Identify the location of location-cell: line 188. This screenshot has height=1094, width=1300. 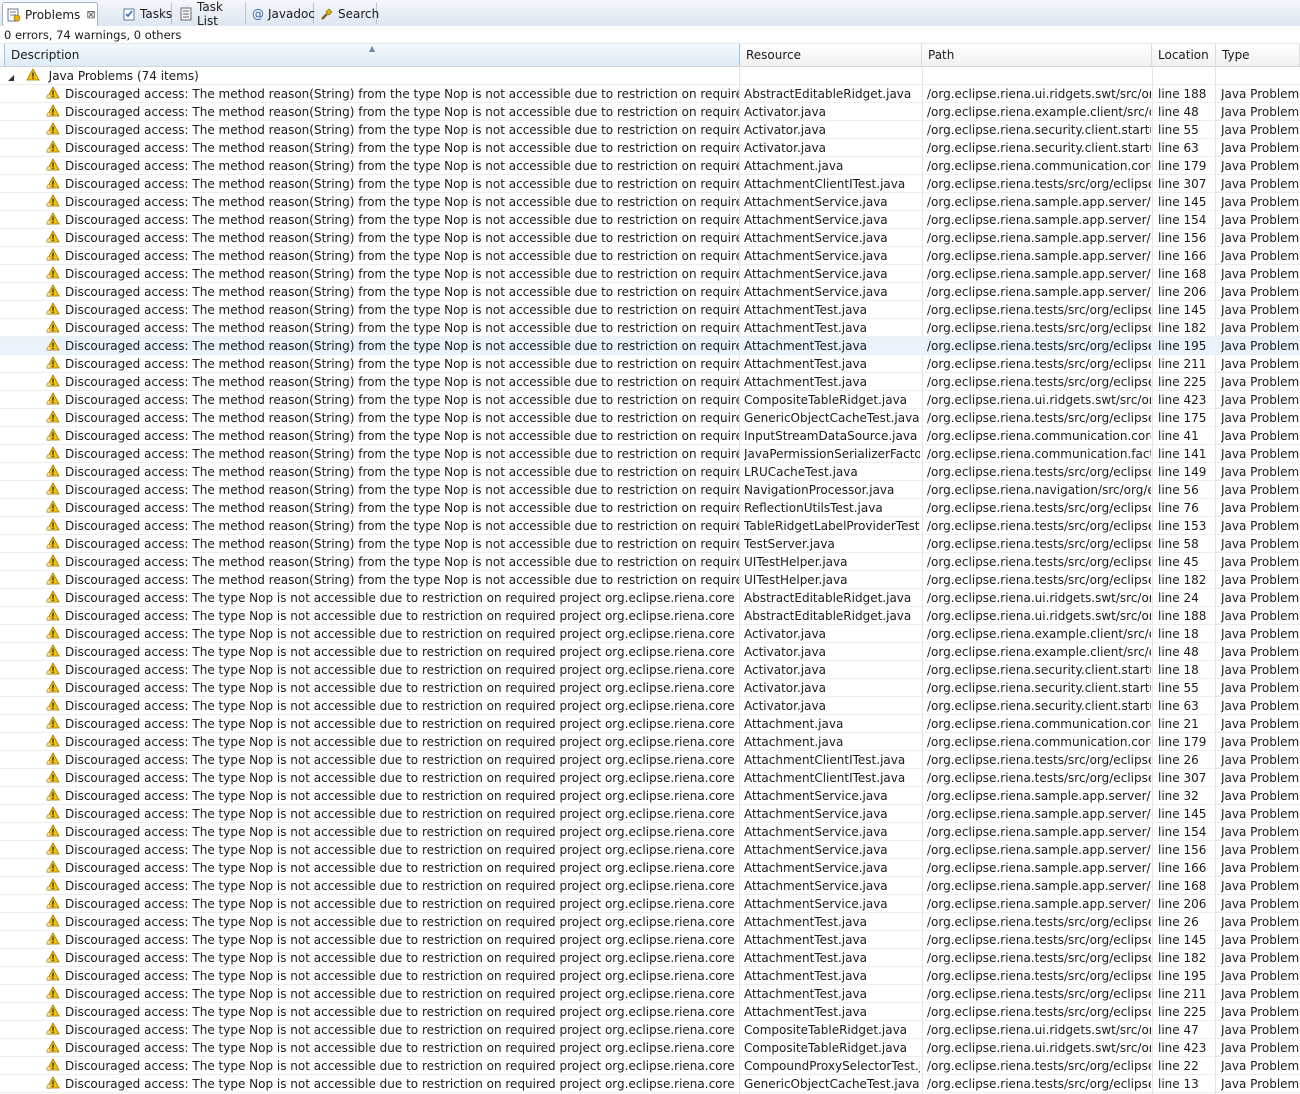
(1182, 94).